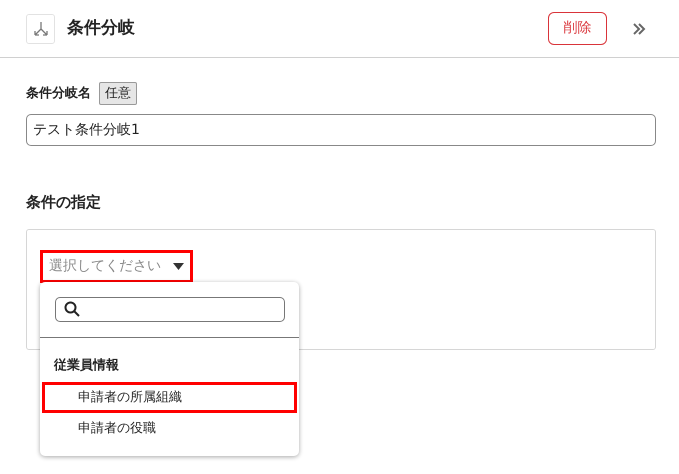 Image resolution: width=679 pixels, height=474 pixels. Describe the element at coordinates (169, 397) in the screenshot. I see `dropdown-option: 申請者の所属組織` at that location.